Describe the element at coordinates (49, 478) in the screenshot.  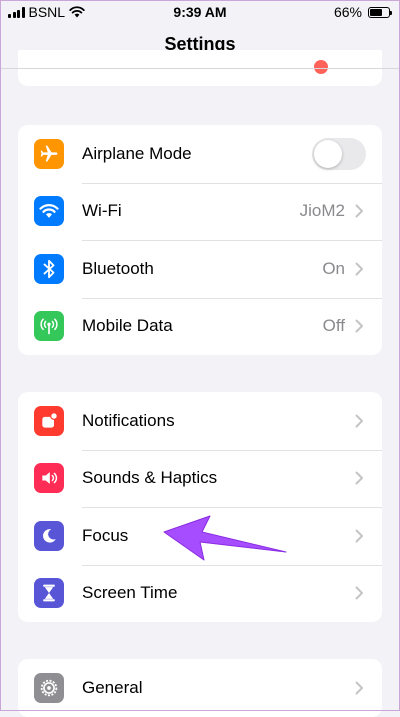
I see `speaker-icon` at that location.